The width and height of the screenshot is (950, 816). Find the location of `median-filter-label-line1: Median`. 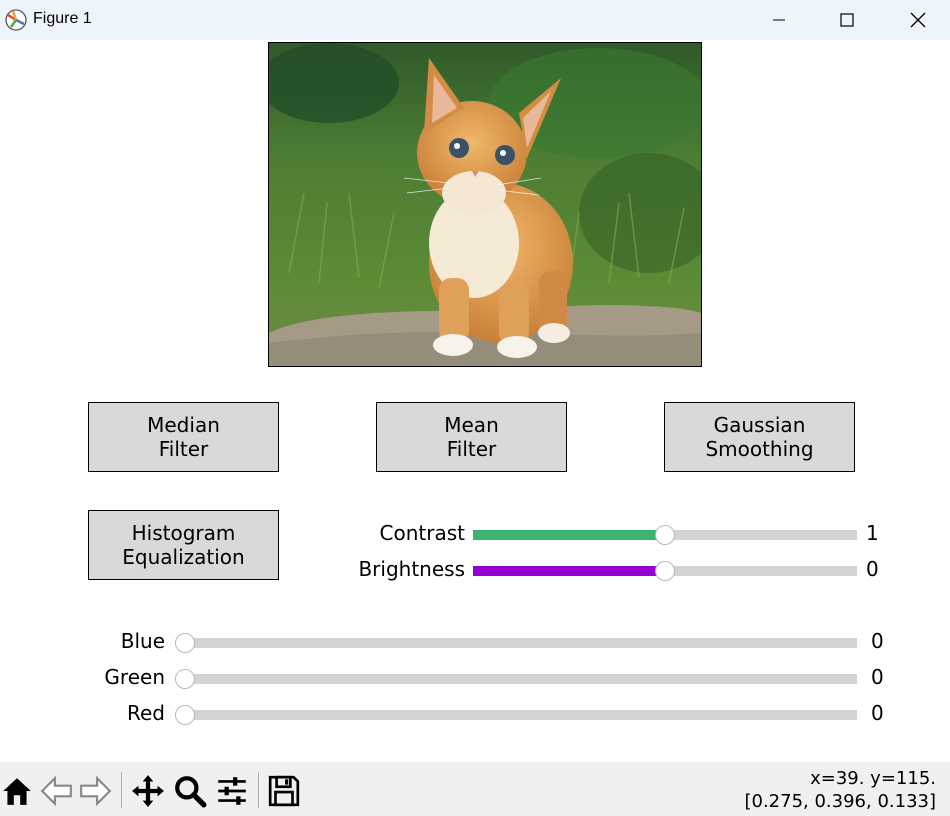

median-filter-label-line1: Median is located at coordinates (183, 425).